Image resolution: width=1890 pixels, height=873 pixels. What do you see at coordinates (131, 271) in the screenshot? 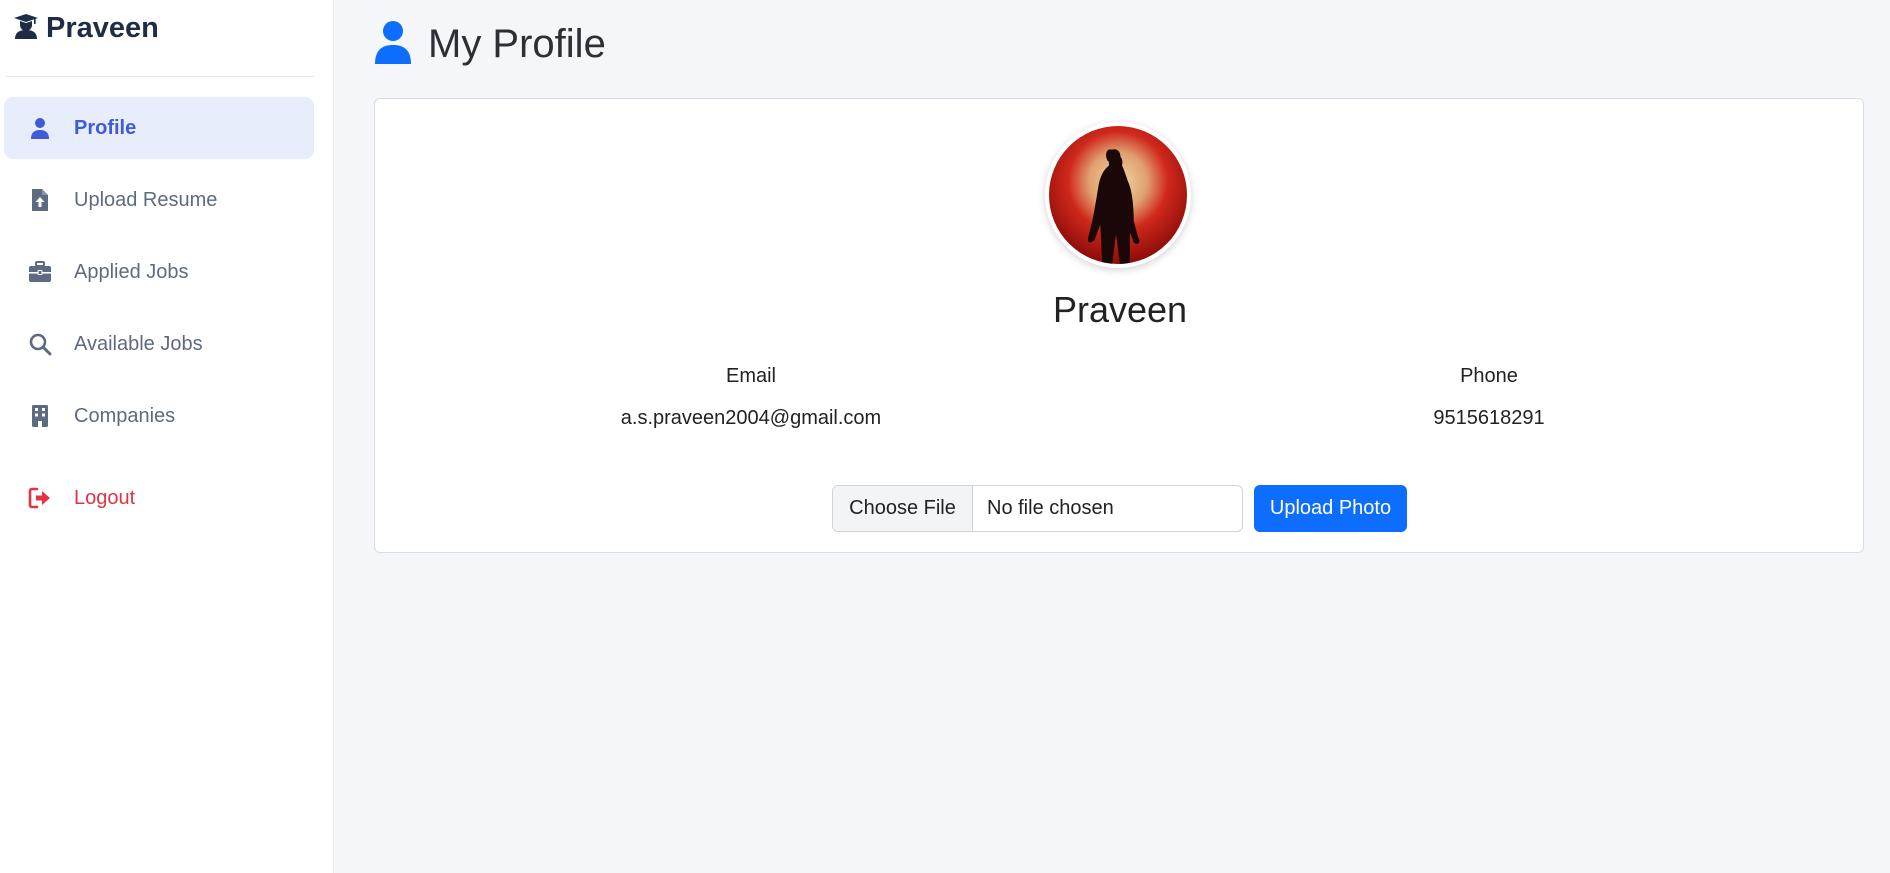
I see `sidebar-item-label: Applied Jobs` at bounding box center [131, 271].